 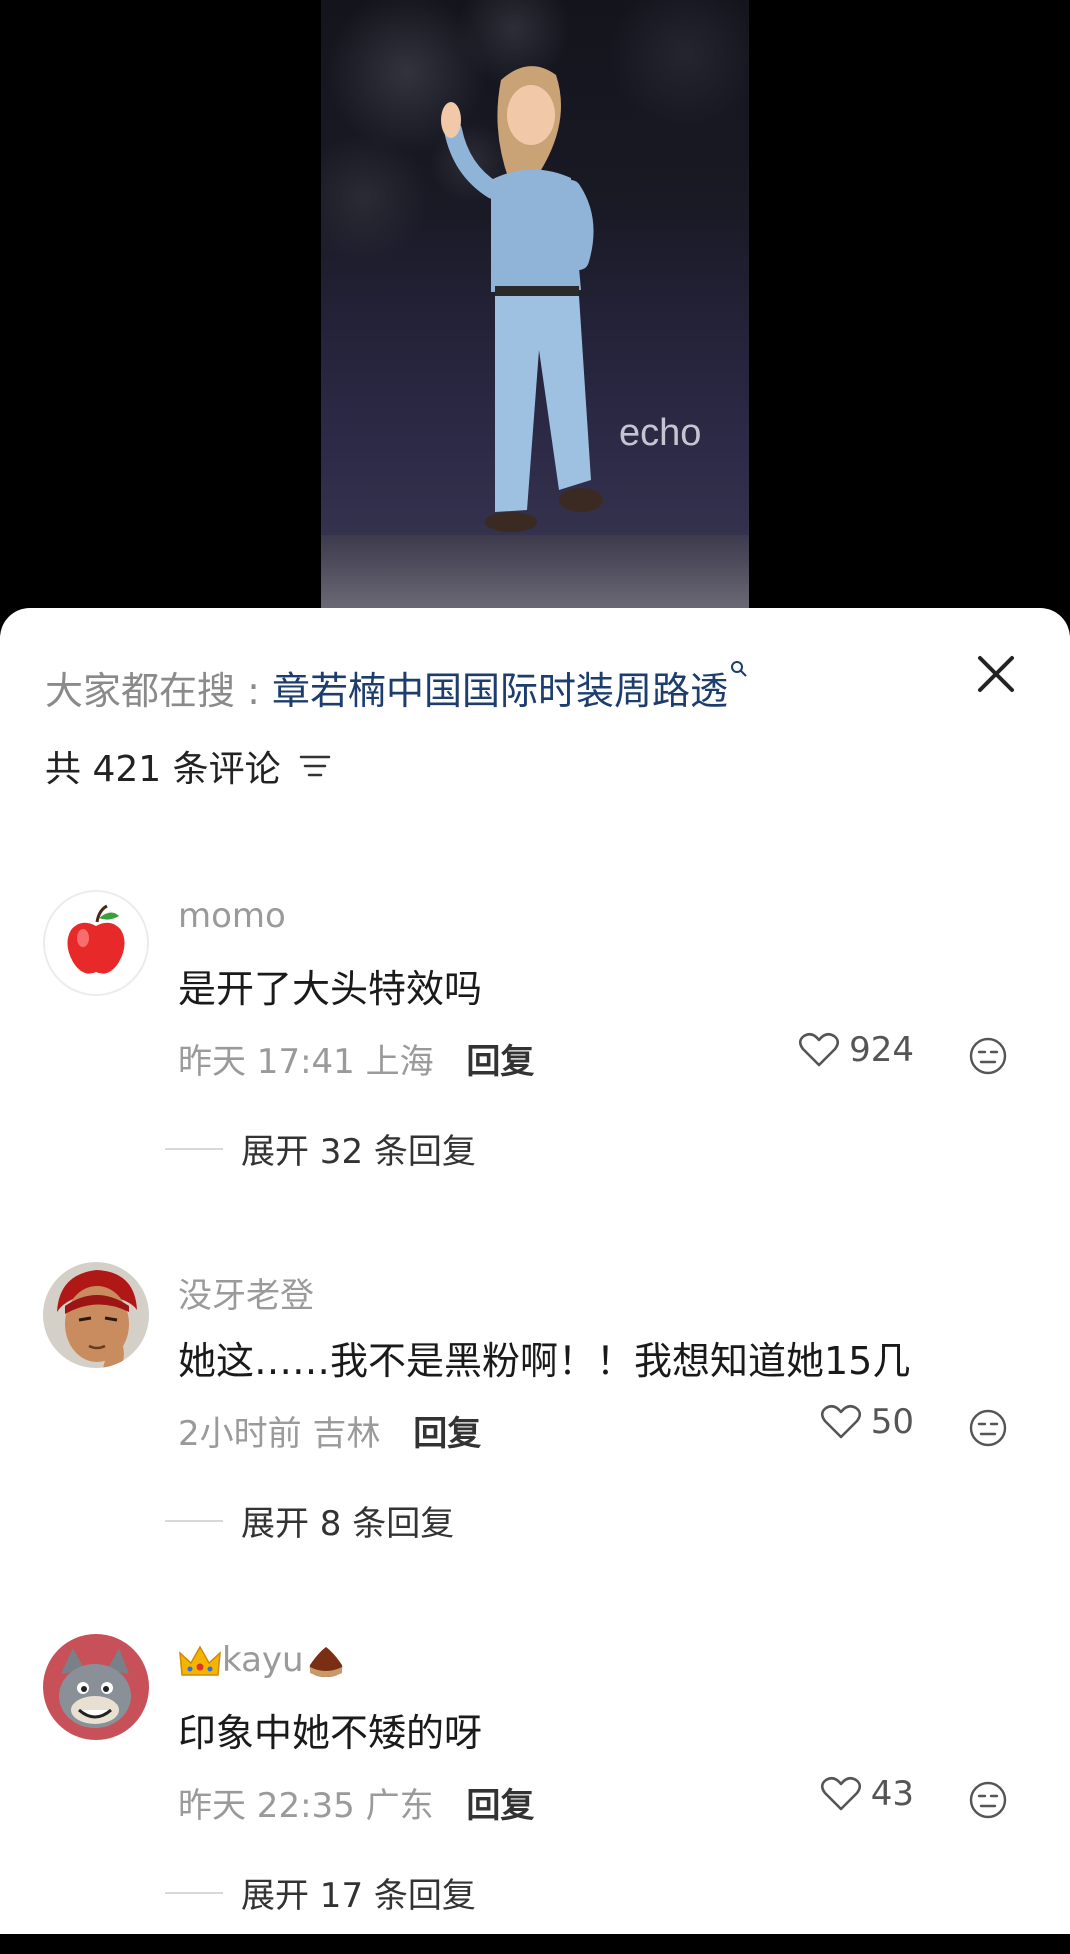 I want to click on comment-username: 没牙老登, so click(x=246, y=1292).